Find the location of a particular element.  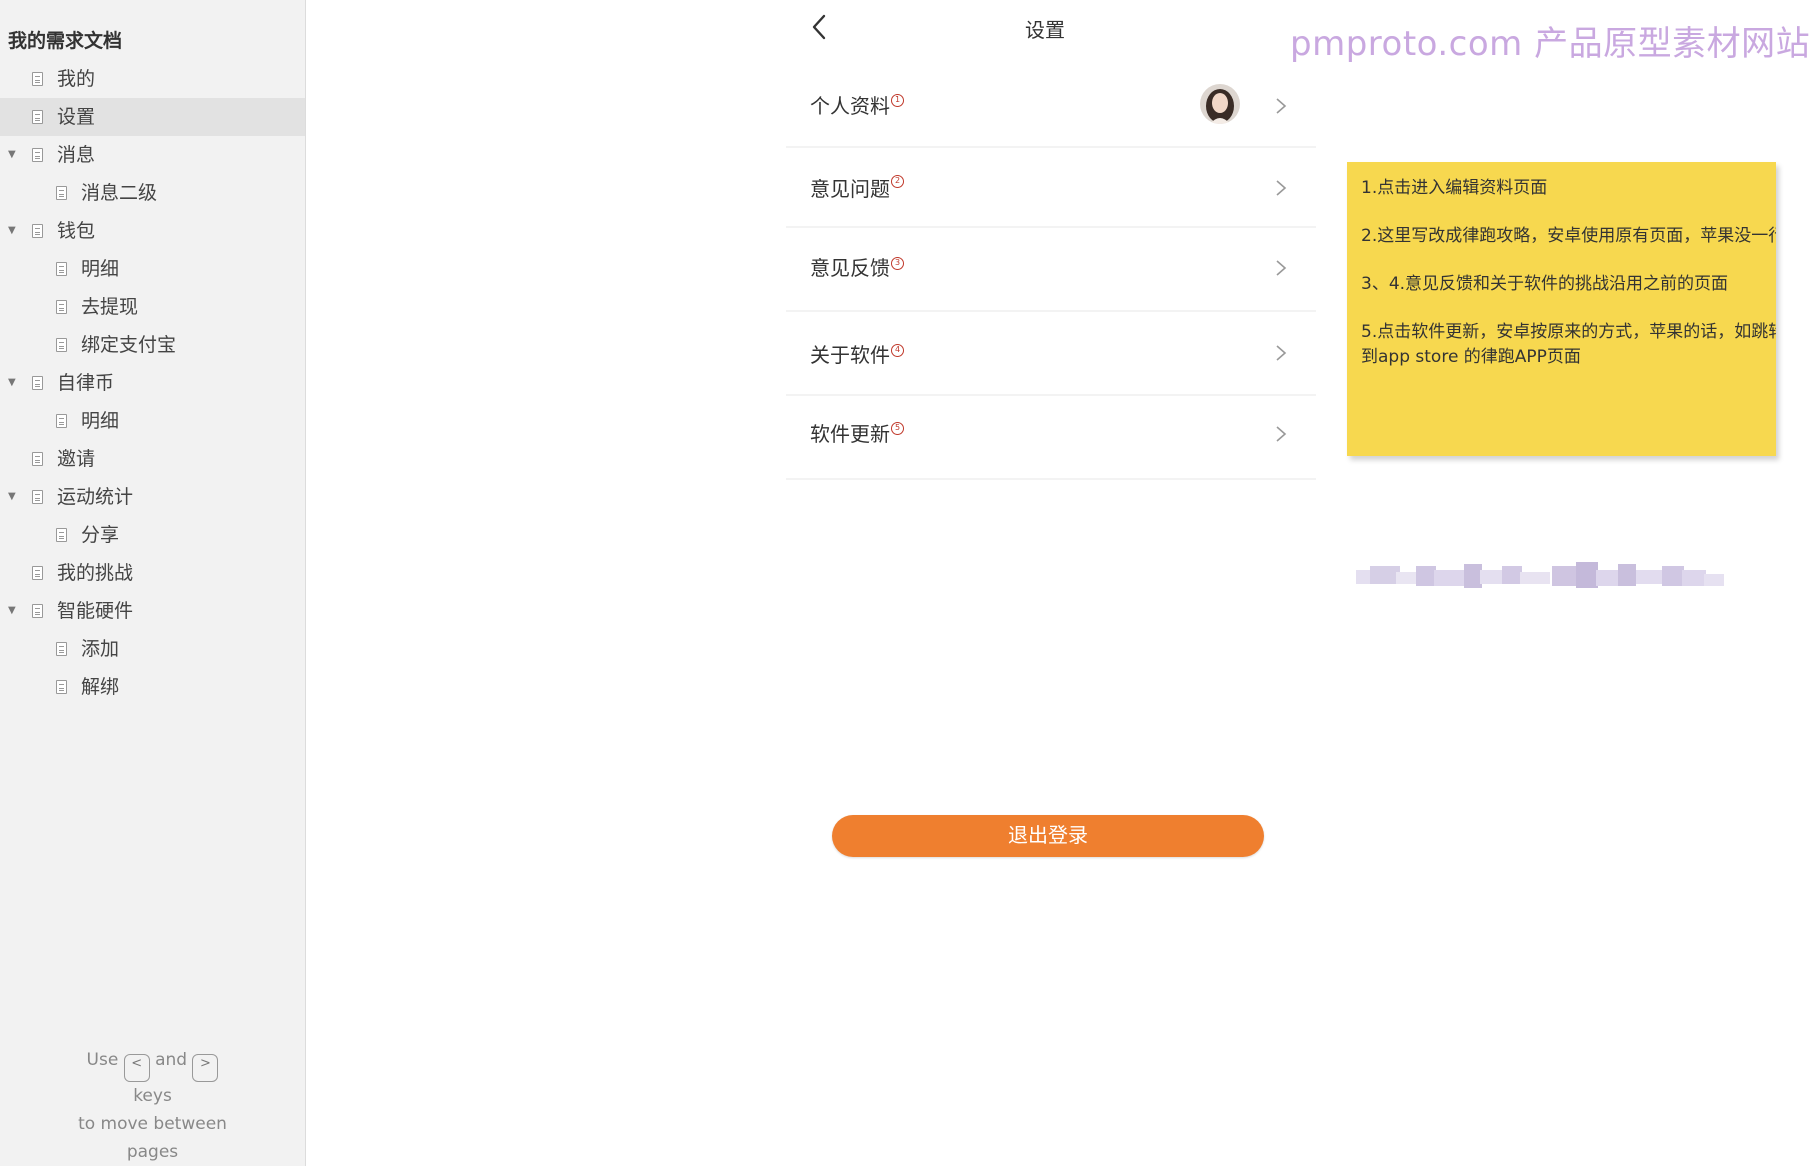

sidebar-item-label: 钱包 is located at coordinates (76, 231).